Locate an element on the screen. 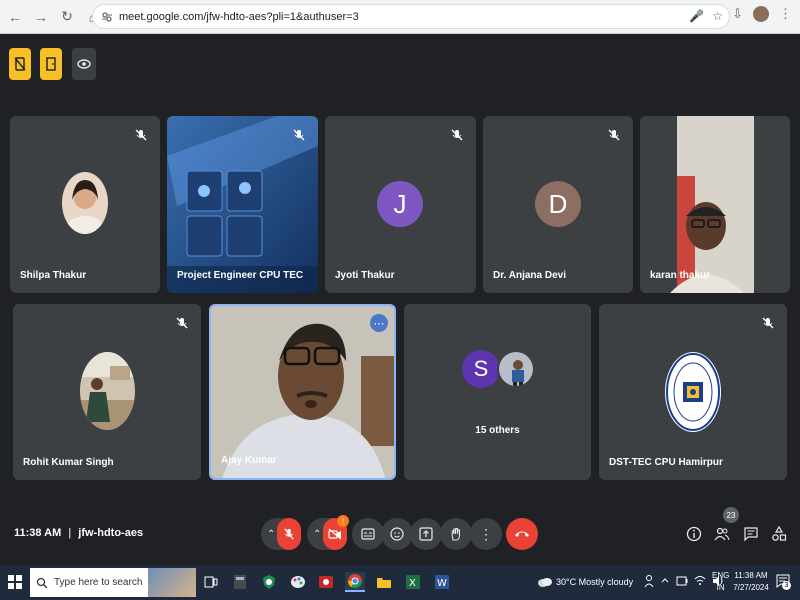 This screenshot has height=600, width=800. taskbar-search-box: Type here to search is located at coordinates (113, 582).